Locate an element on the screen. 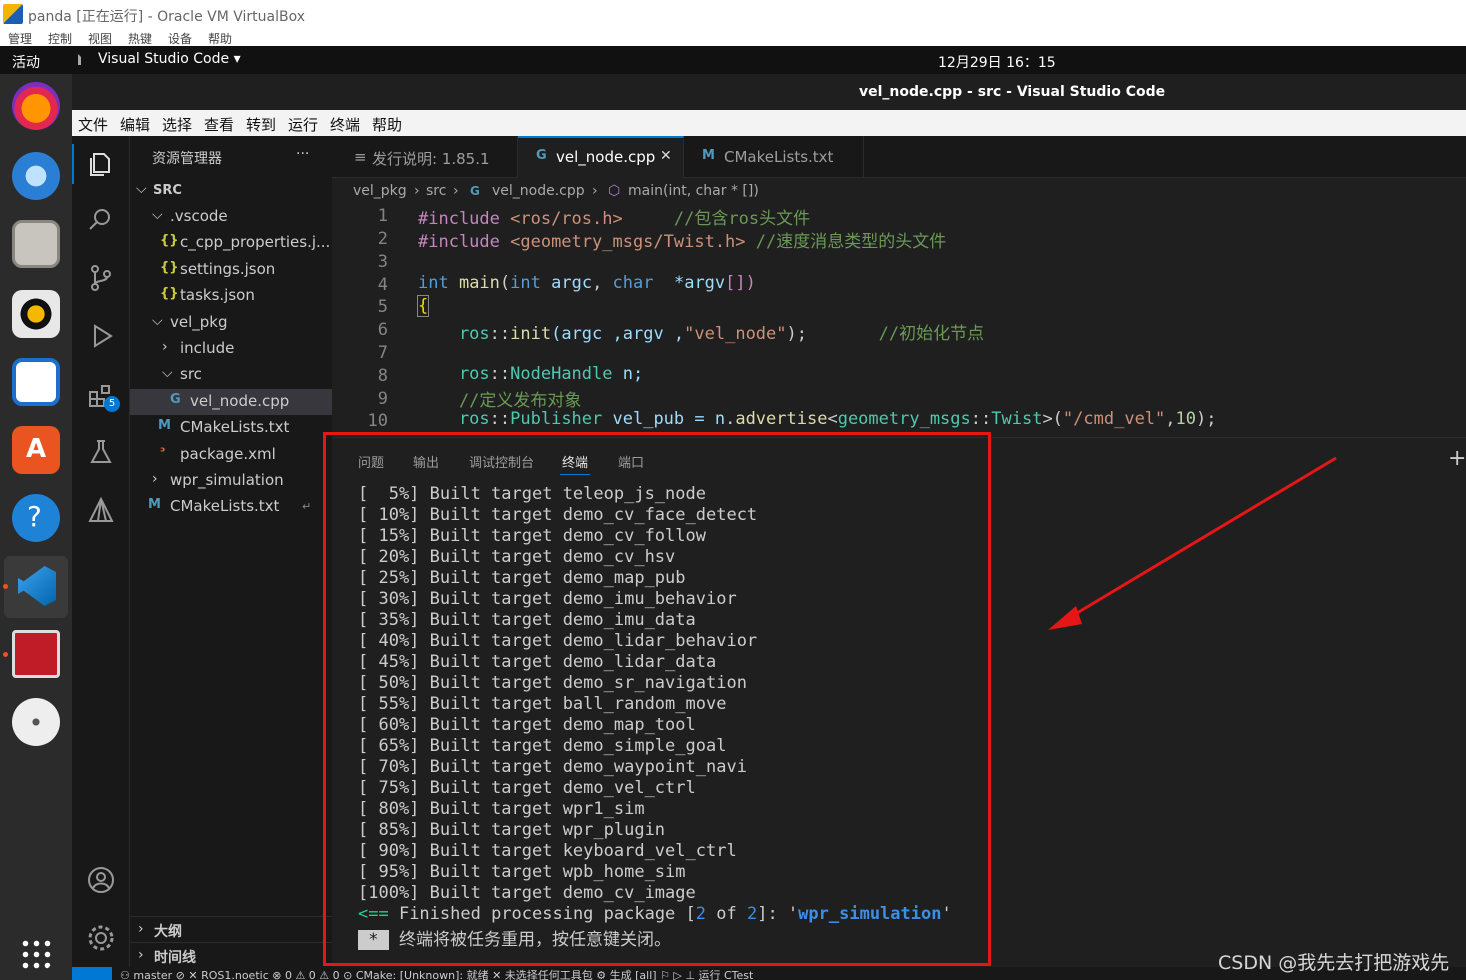  menu-edit: 编辑 is located at coordinates (135, 124).